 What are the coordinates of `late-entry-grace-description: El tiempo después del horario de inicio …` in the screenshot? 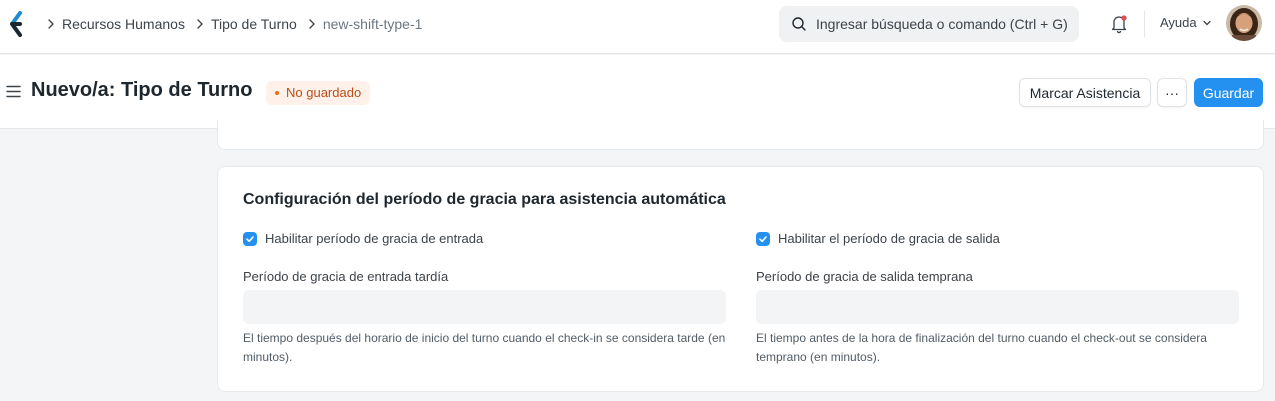 It's located at (484, 347).